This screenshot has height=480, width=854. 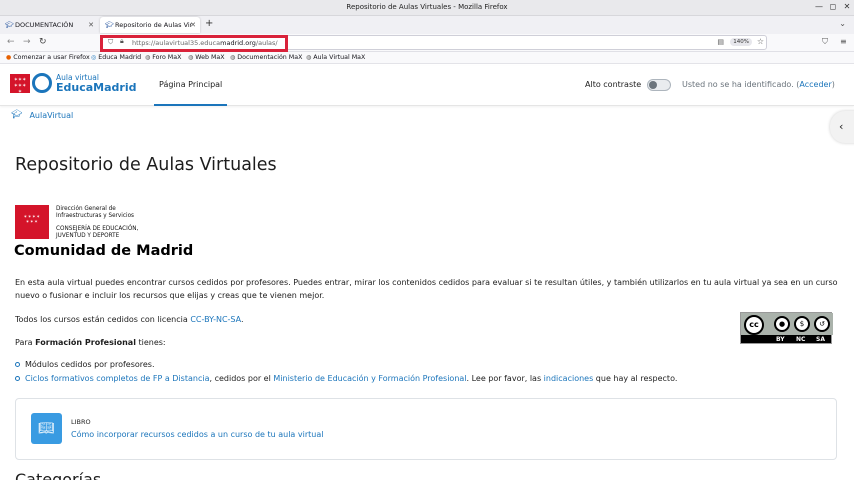 I want to click on nc-label: NC, so click(x=801, y=339).